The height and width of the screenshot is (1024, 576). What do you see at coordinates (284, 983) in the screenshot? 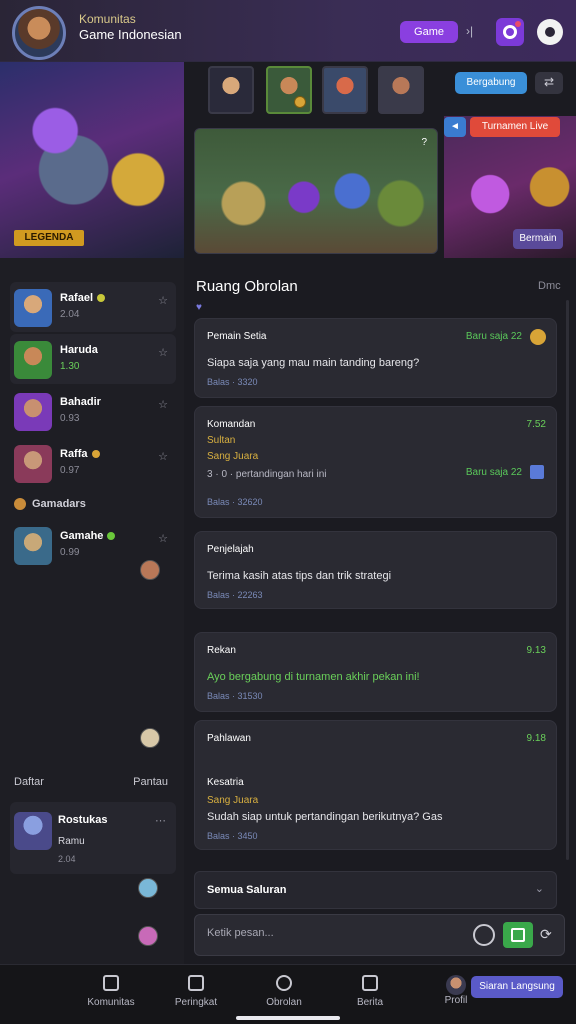
I see `chat-icon` at bounding box center [284, 983].